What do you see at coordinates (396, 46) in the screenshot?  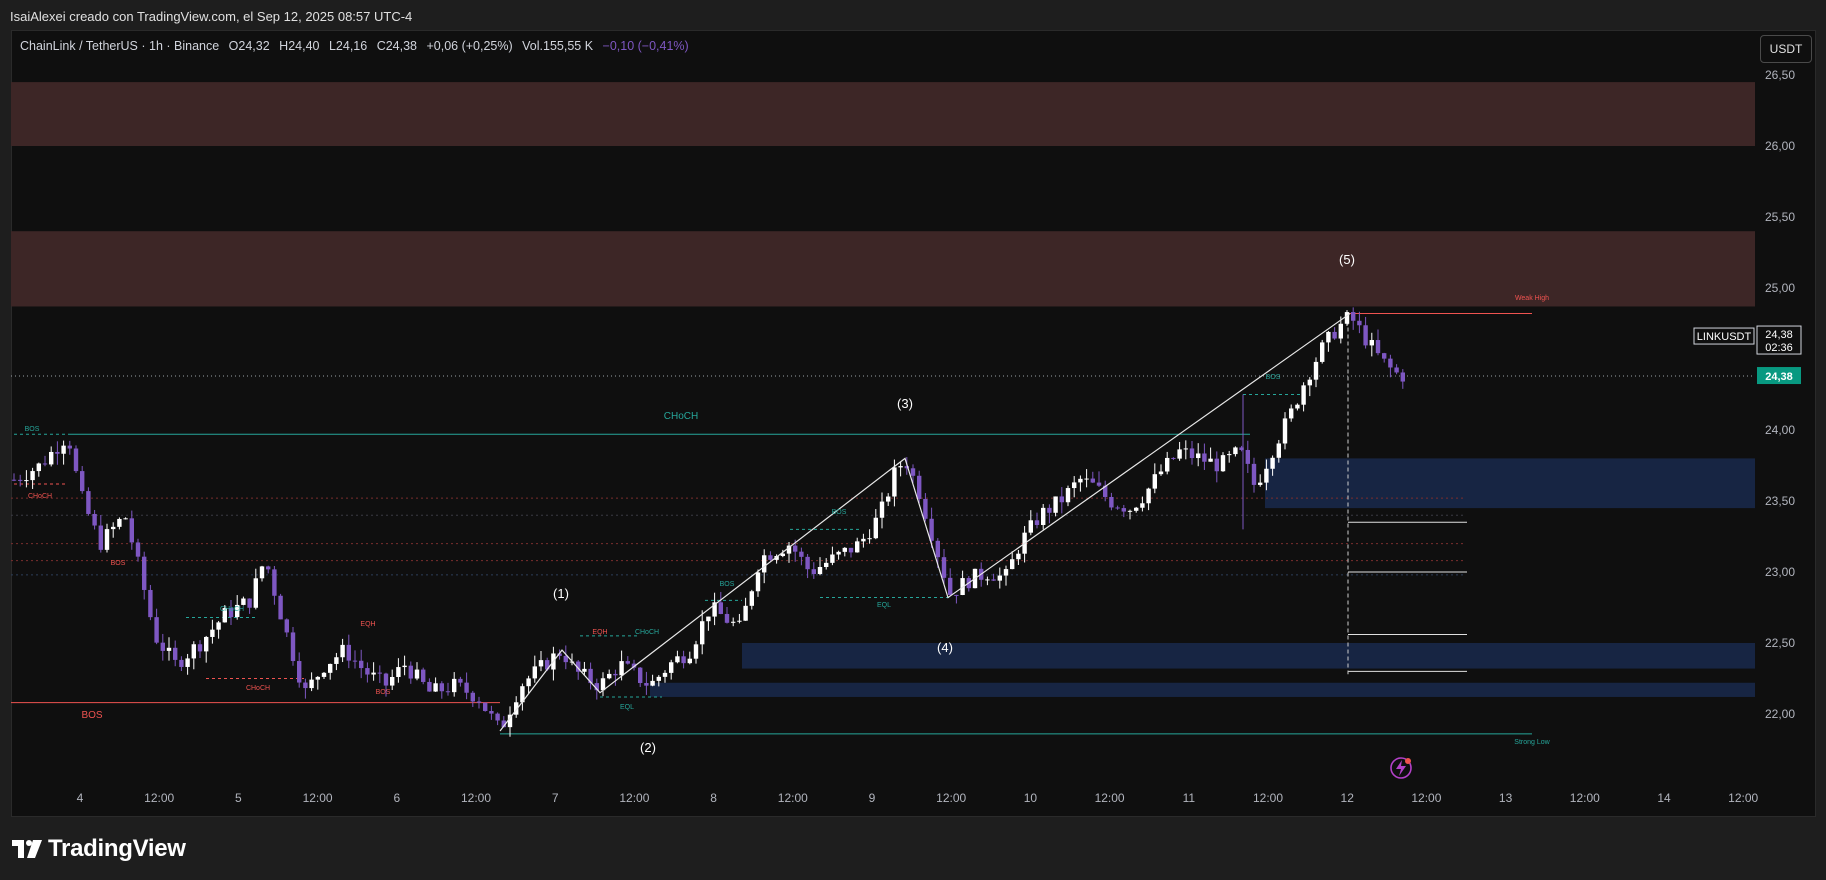 I see `close-value: C24,38` at bounding box center [396, 46].